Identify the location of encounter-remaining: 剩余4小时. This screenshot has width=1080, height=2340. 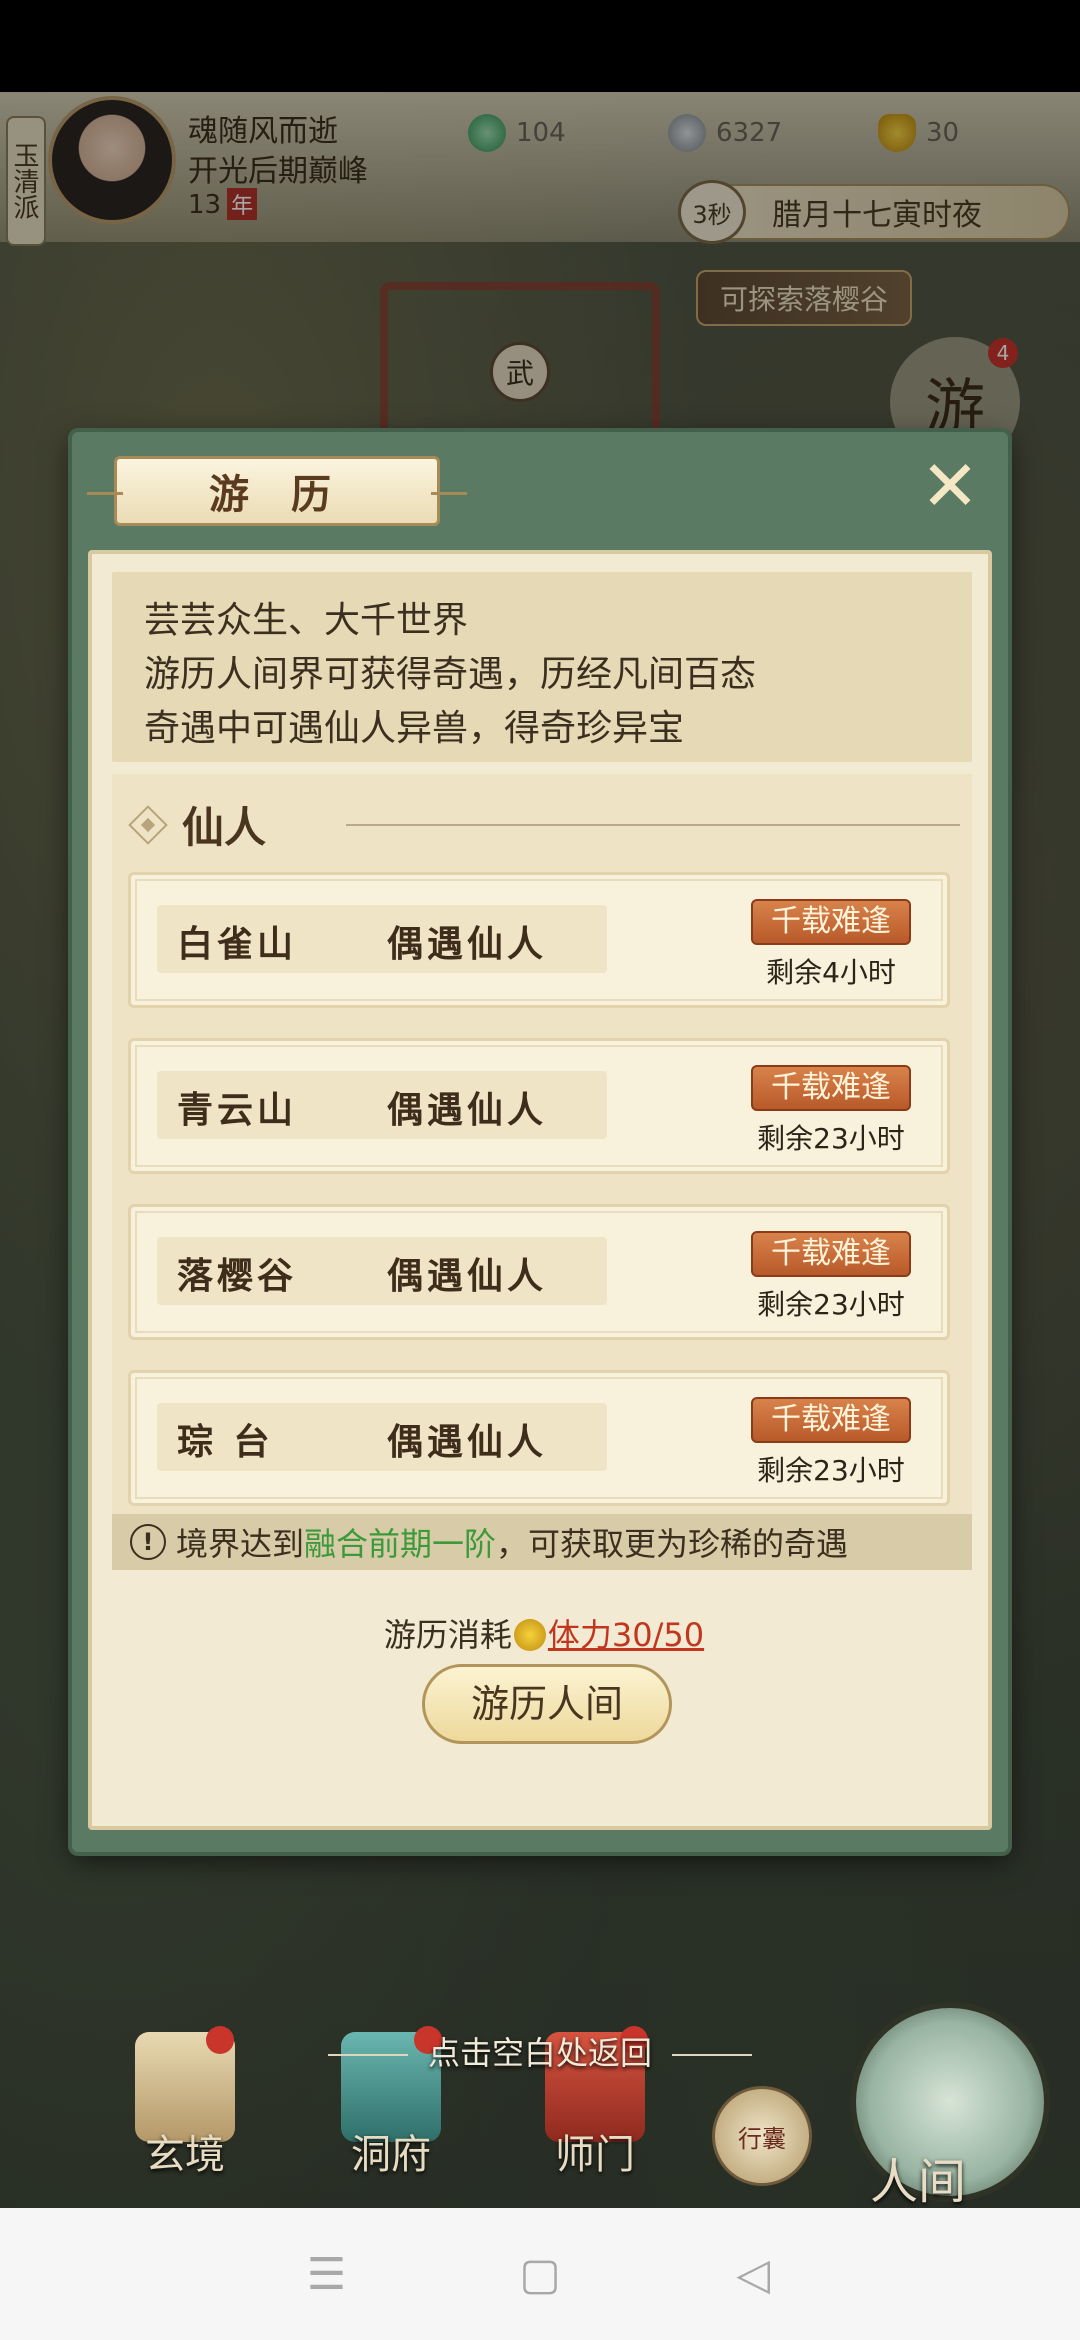
(831, 972).